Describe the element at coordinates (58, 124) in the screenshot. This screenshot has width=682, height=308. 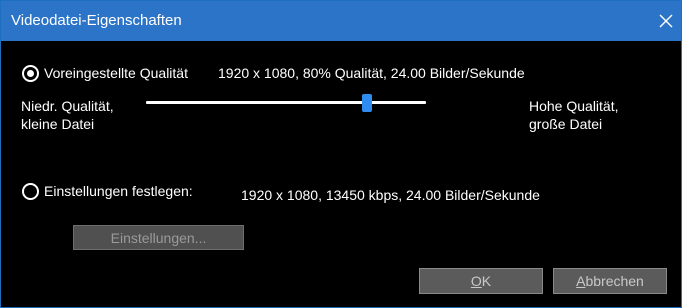
I see `slider-low-label-line2: kleine Datei` at that location.